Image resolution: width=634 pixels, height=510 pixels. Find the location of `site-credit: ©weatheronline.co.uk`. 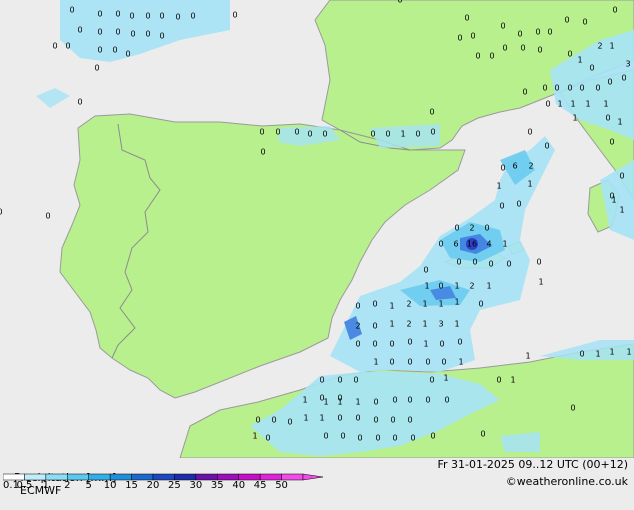

site-credit: ©weatheronline.co.uk is located at coordinates (567, 481).